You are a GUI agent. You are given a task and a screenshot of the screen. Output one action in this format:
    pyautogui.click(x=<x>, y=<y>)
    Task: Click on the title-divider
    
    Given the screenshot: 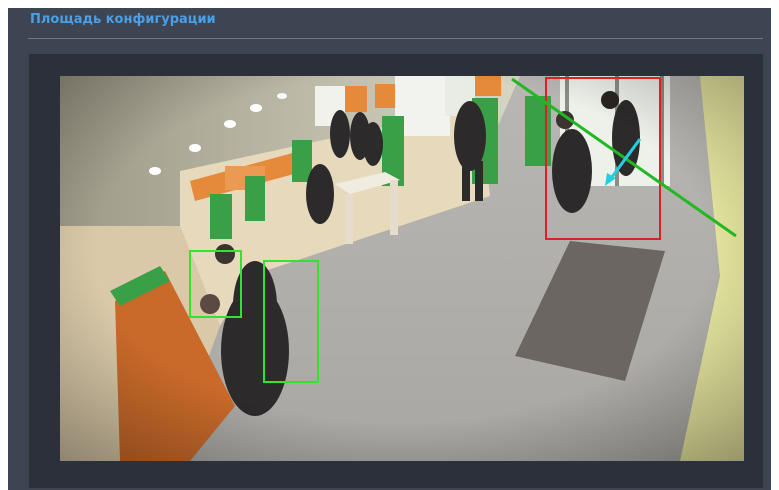 What is the action you would take?
    pyautogui.click(x=395, y=38)
    